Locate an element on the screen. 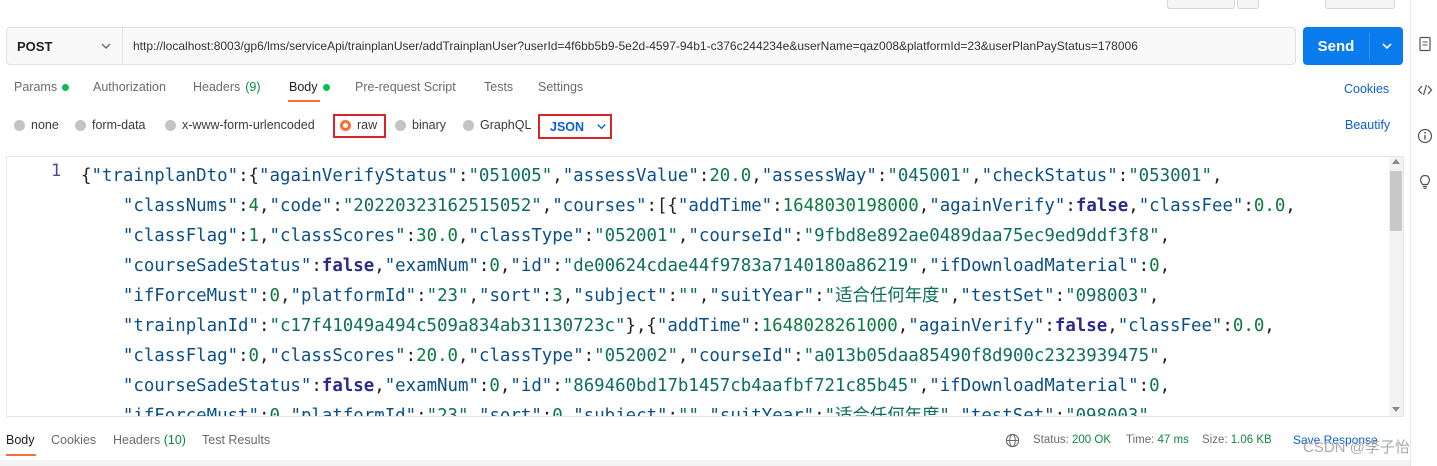 Image resolution: width=1437 pixels, height=466 pixels. tab-body: Body is located at coordinates (309, 87).